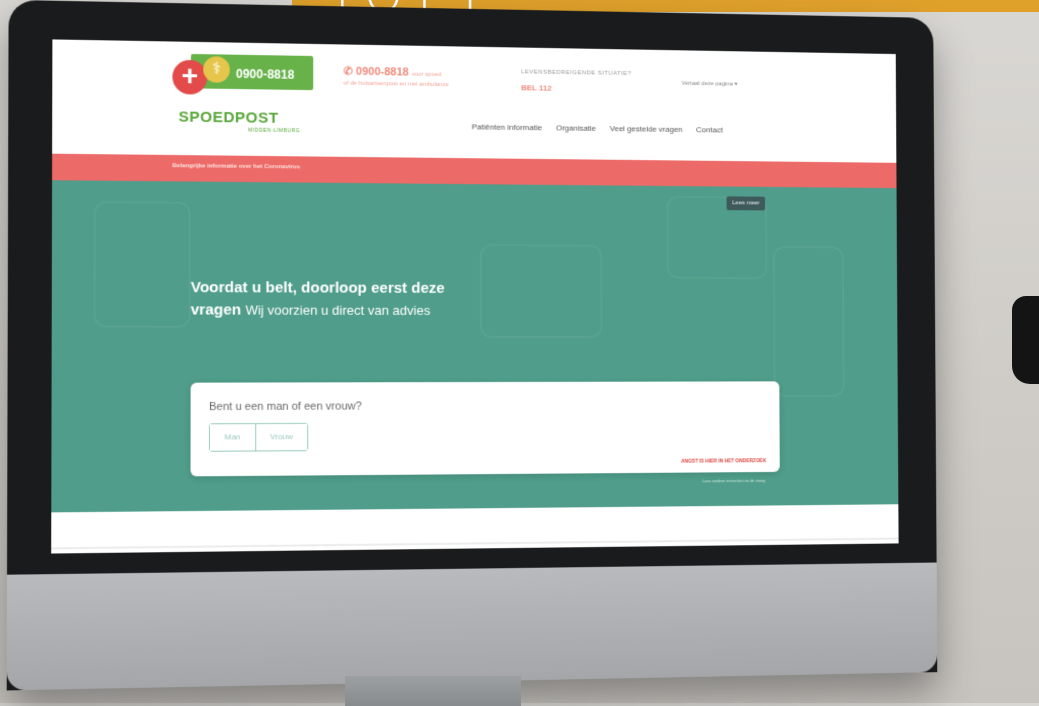  I want to click on header-phone-note: voor spoed, so click(427, 75).